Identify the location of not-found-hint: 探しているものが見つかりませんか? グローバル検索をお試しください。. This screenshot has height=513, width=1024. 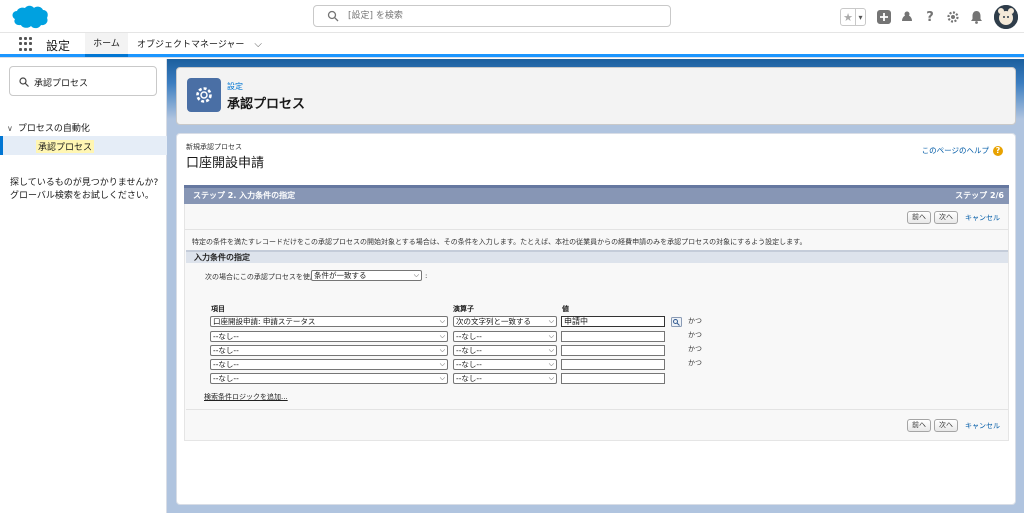
(85, 190).